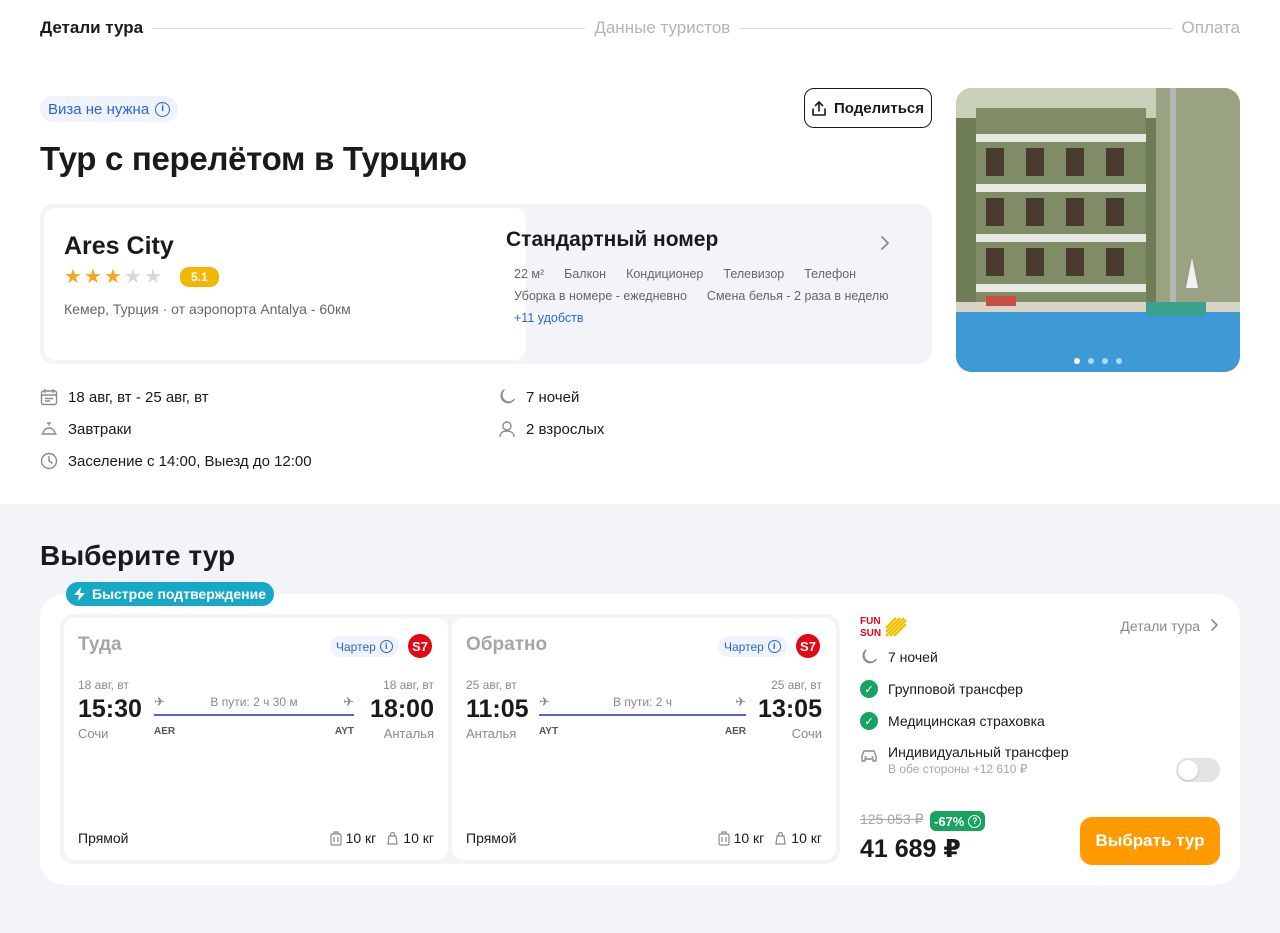 The image size is (1280, 933). I want to click on flight-duration: В пути: 2 ч, so click(642, 702).